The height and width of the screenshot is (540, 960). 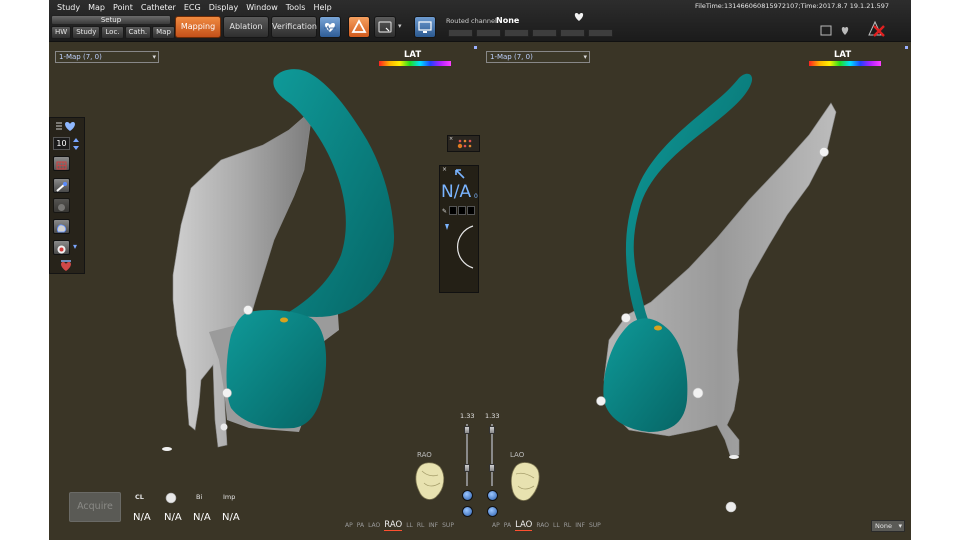 I want to click on right-view-pa: PA, so click(x=507, y=526).